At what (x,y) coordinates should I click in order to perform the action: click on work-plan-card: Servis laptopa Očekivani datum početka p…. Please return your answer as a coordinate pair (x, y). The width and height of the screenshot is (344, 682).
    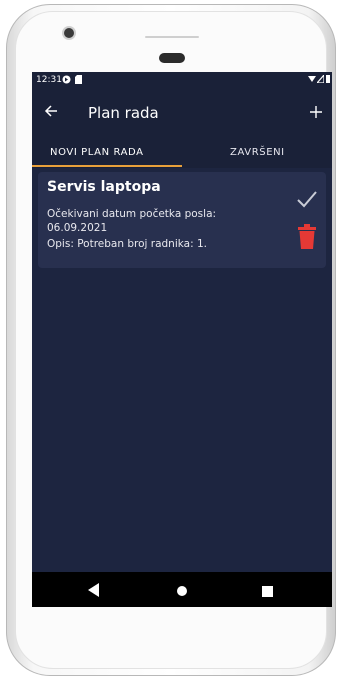
    Looking at the image, I should click on (182, 220).